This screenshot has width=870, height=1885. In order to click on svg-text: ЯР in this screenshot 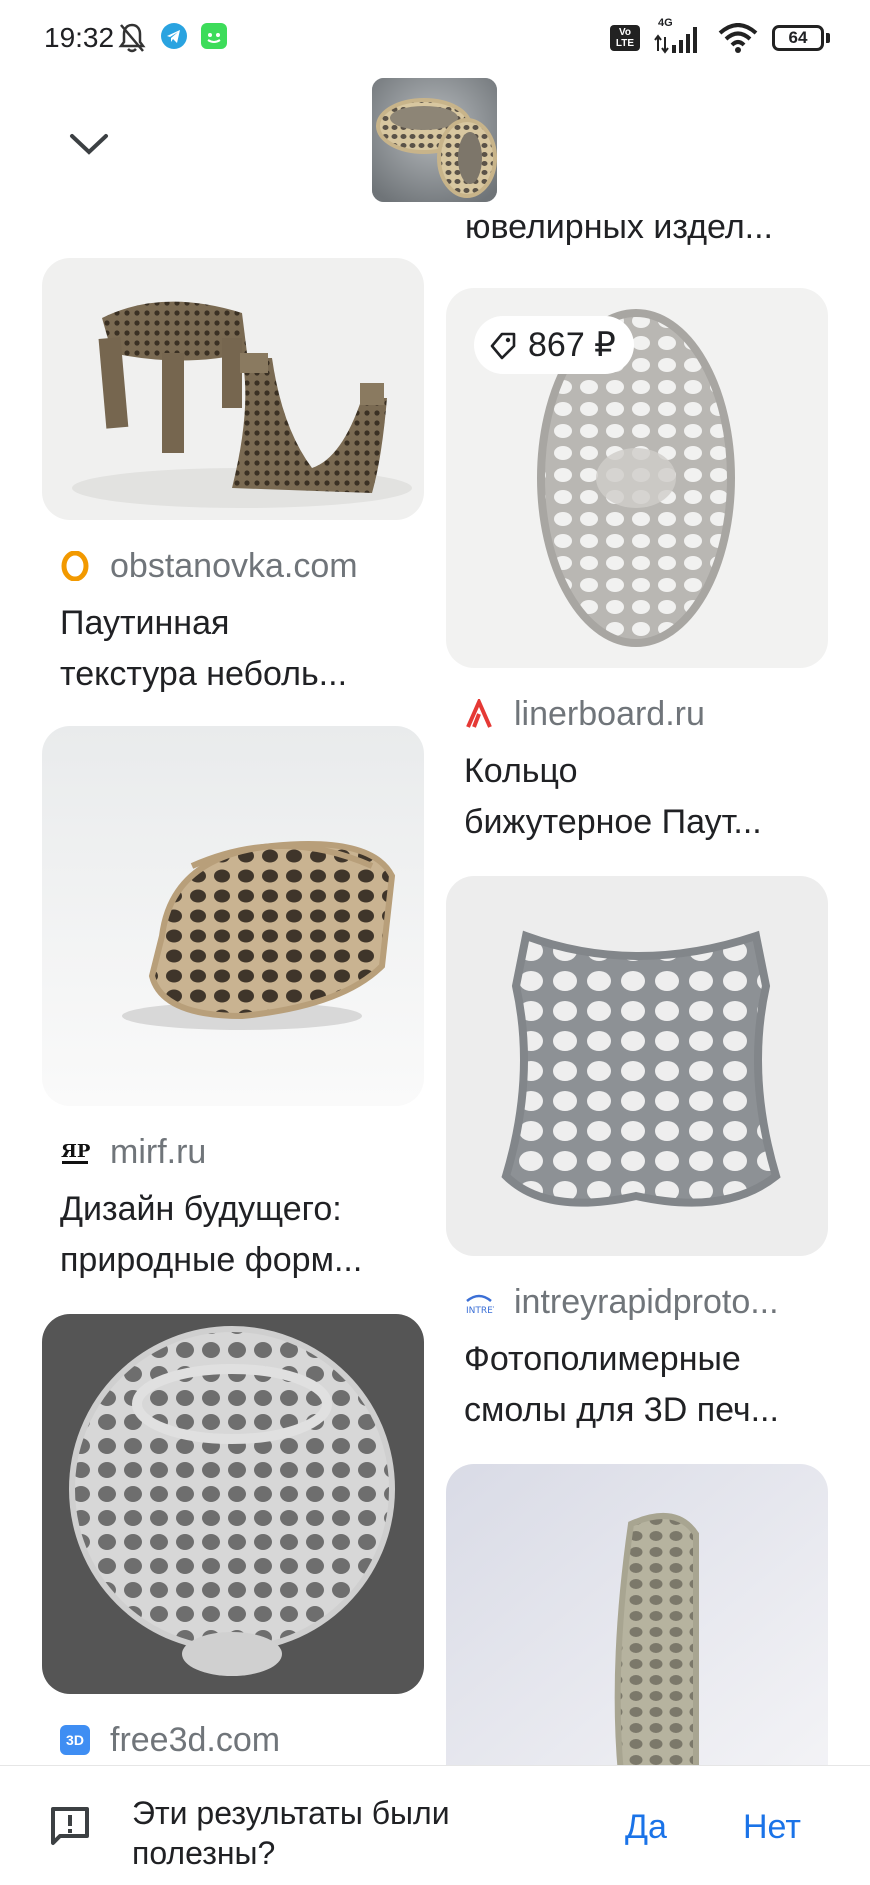, I will do `click(75, 1151)`.